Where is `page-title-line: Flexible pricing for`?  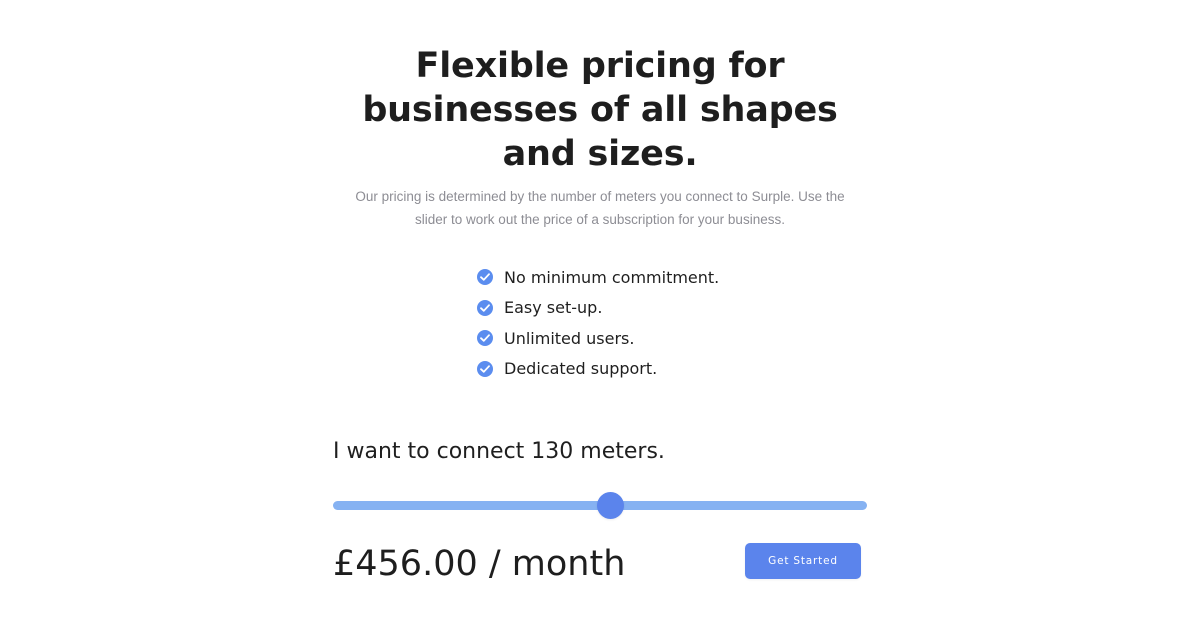
page-title-line: Flexible pricing for is located at coordinates (600, 66).